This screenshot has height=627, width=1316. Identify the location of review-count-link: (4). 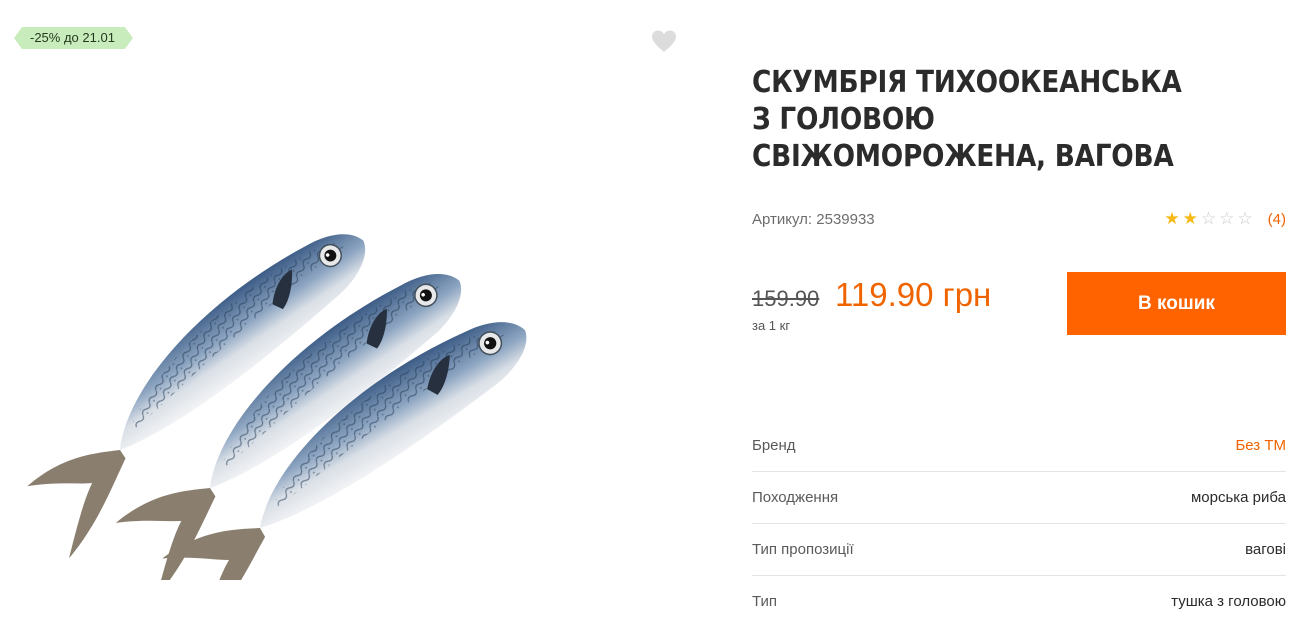
(1277, 219).